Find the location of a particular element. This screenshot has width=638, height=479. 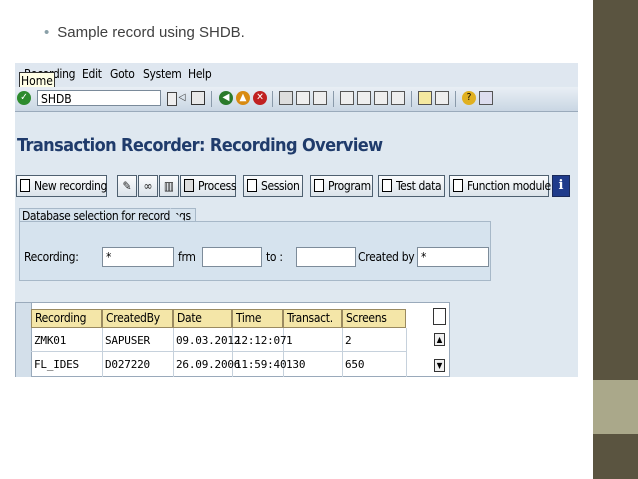

trash-icon: ▥ is located at coordinates (169, 186).